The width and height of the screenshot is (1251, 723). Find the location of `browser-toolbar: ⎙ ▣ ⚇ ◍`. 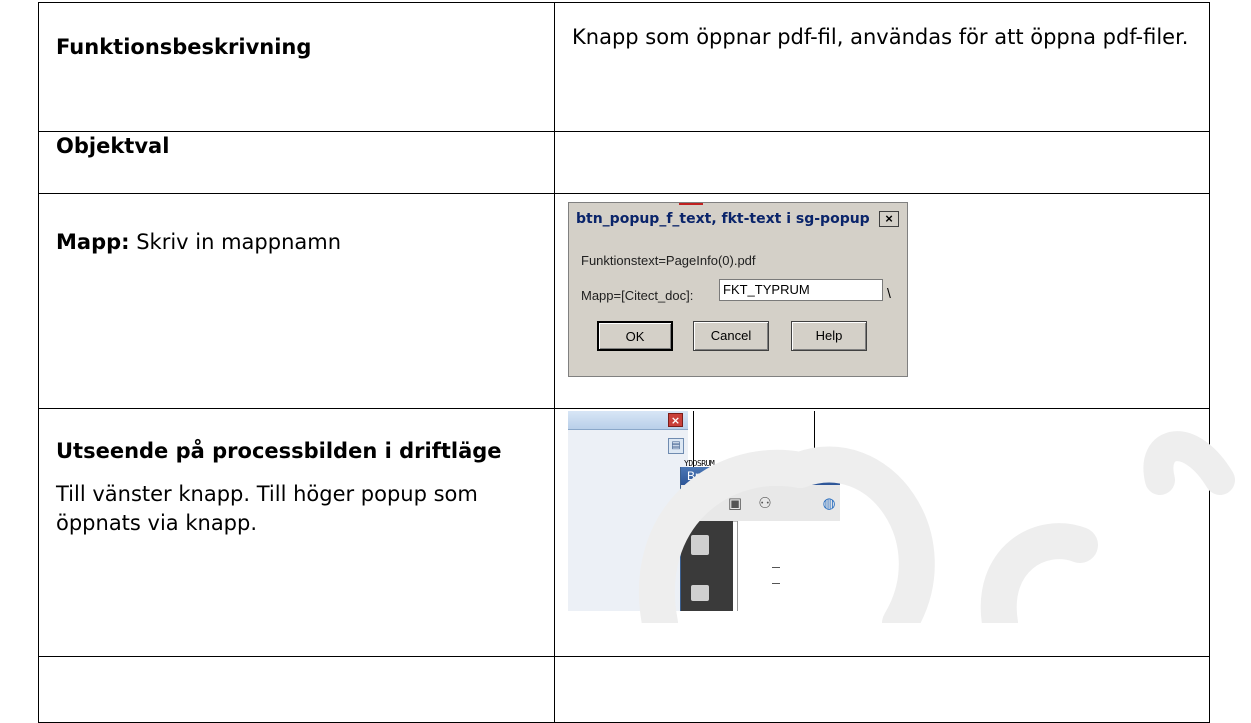

browser-toolbar: ⎙ ▣ ⚇ ◍ is located at coordinates (760, 503).